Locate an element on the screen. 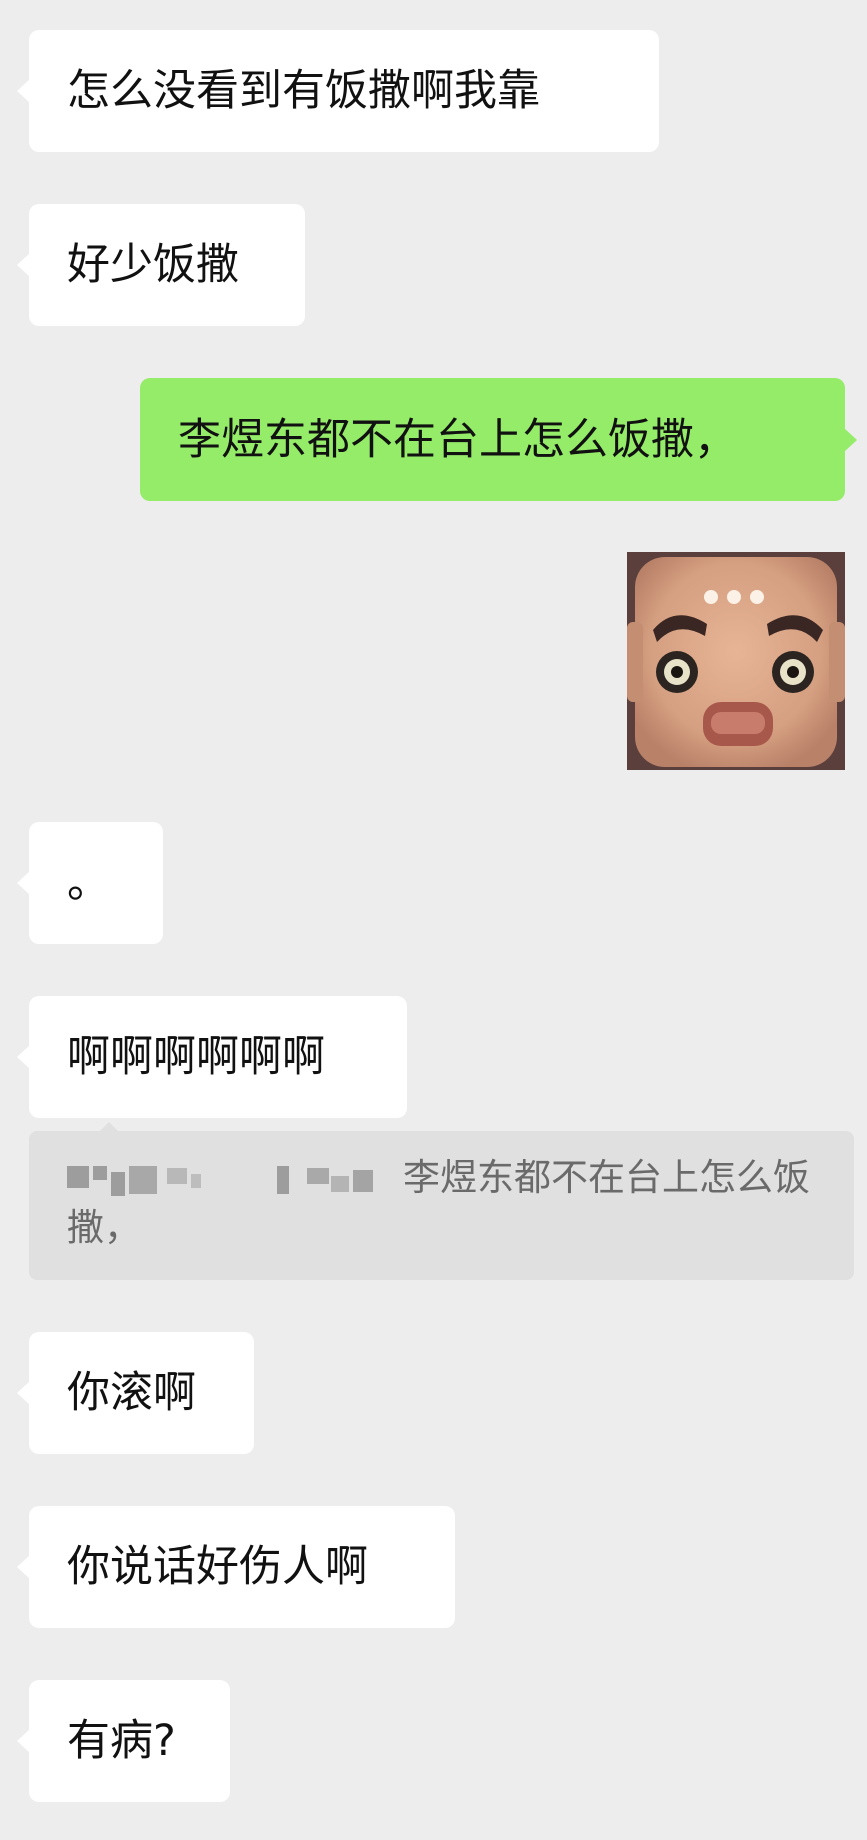 Image resolution: width=867 pixels, height=1840 pixels. cartoon-face-icon is located at coordinates (736, 661).